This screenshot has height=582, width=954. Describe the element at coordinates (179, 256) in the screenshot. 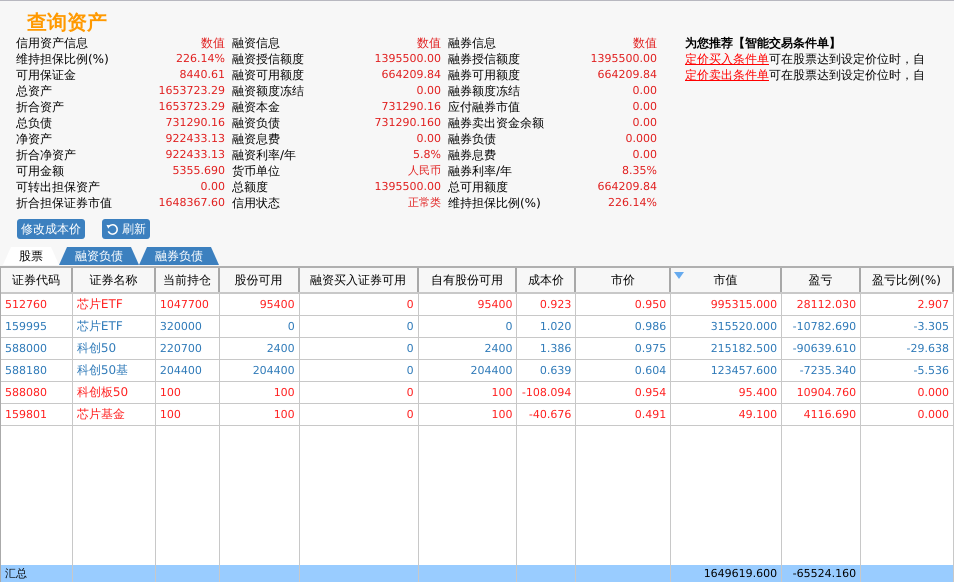

I see `tab: 融券负债` at that location.